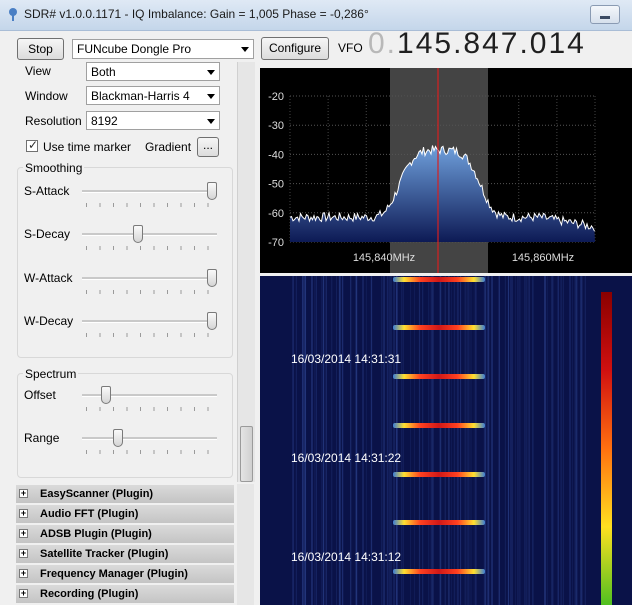 Image resolution: width=632 pixels, height=605 pixels. What do you see at coordinates (103, 72) in the screenshot?
I see `view-select-value: Both` at bounding box center [103, 72].